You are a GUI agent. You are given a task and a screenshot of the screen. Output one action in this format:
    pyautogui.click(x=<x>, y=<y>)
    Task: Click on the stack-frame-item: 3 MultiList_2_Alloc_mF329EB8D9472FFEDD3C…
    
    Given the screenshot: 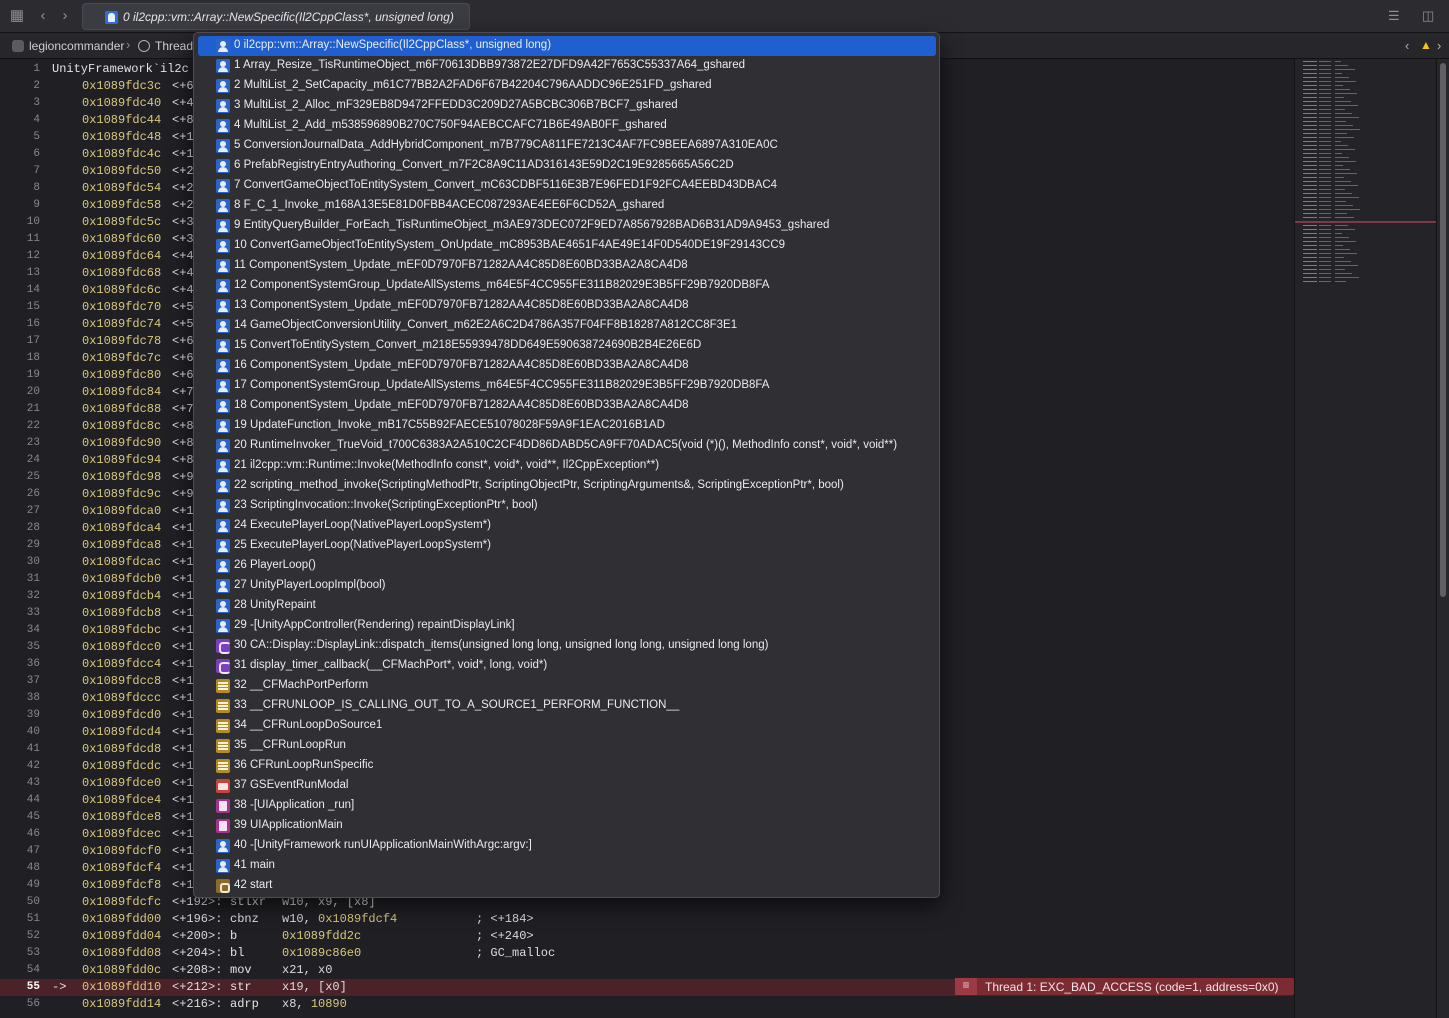 What is the action you would take?
    pyautogui.click(x=567, y=106)
    